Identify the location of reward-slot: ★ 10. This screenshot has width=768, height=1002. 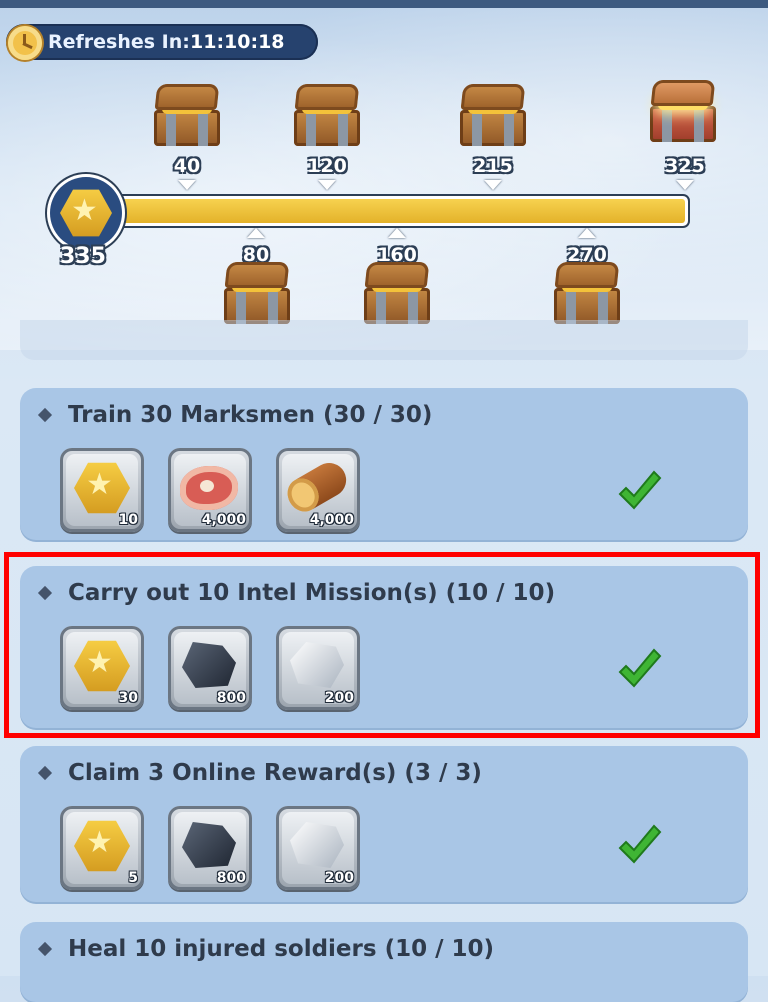
(102, 490).